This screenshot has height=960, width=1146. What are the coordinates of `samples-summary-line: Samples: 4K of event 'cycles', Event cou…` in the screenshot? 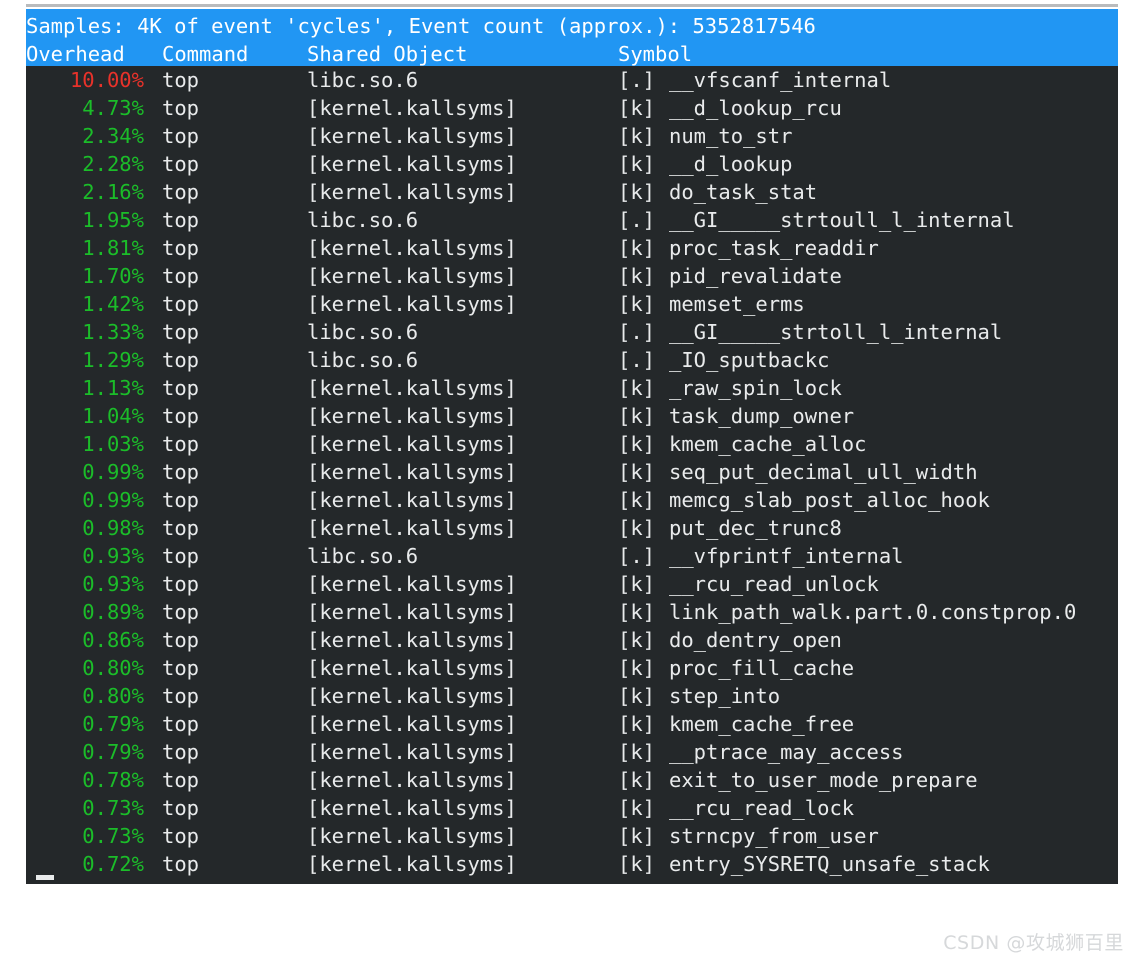 It's located at (421, 26).